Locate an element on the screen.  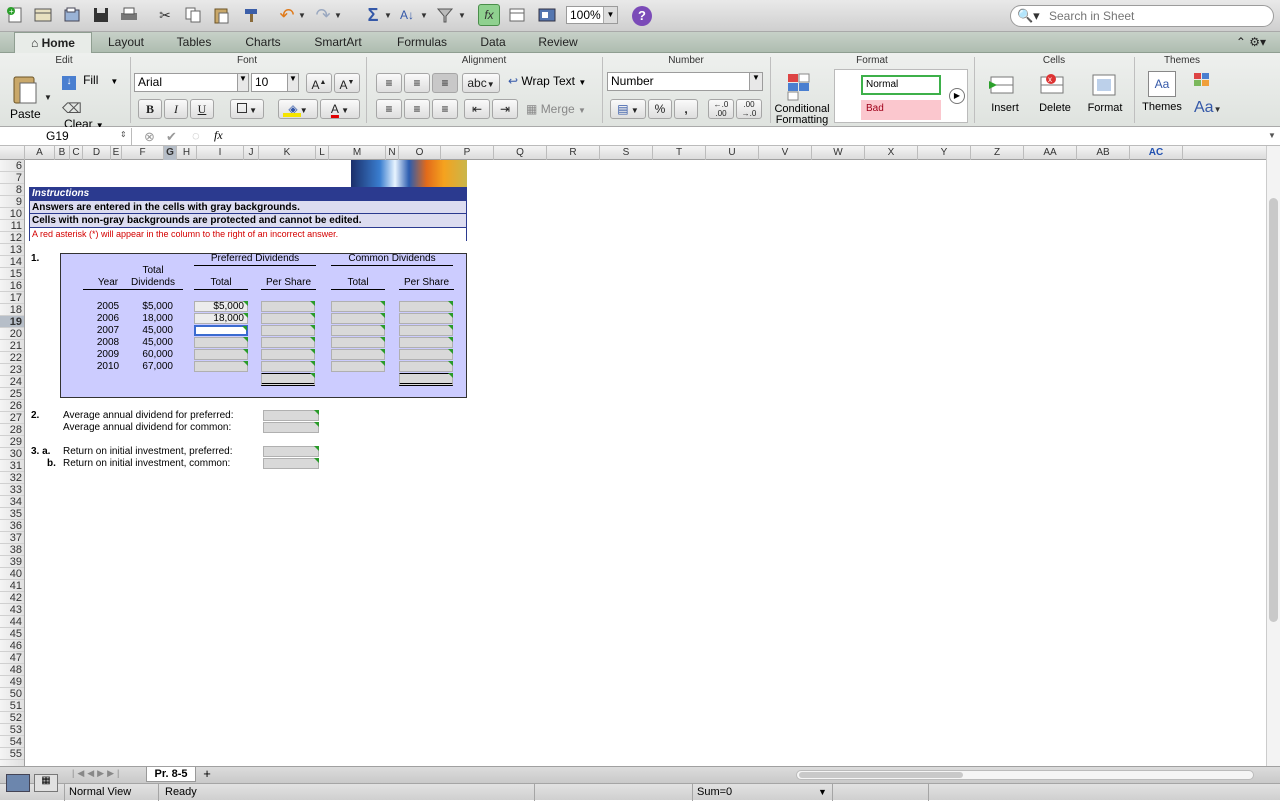
decrease-decimal-button: .00 →.0 is located at coordinates (749, 109).